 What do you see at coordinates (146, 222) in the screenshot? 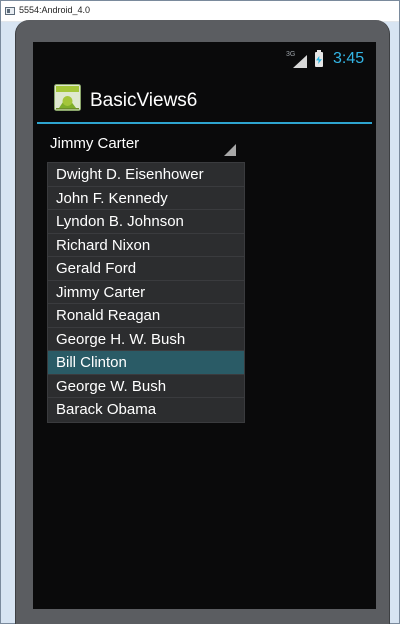
I see `dropdown-item-johnson: Lyndon B. Johnson` at bounding box center [146, 222].